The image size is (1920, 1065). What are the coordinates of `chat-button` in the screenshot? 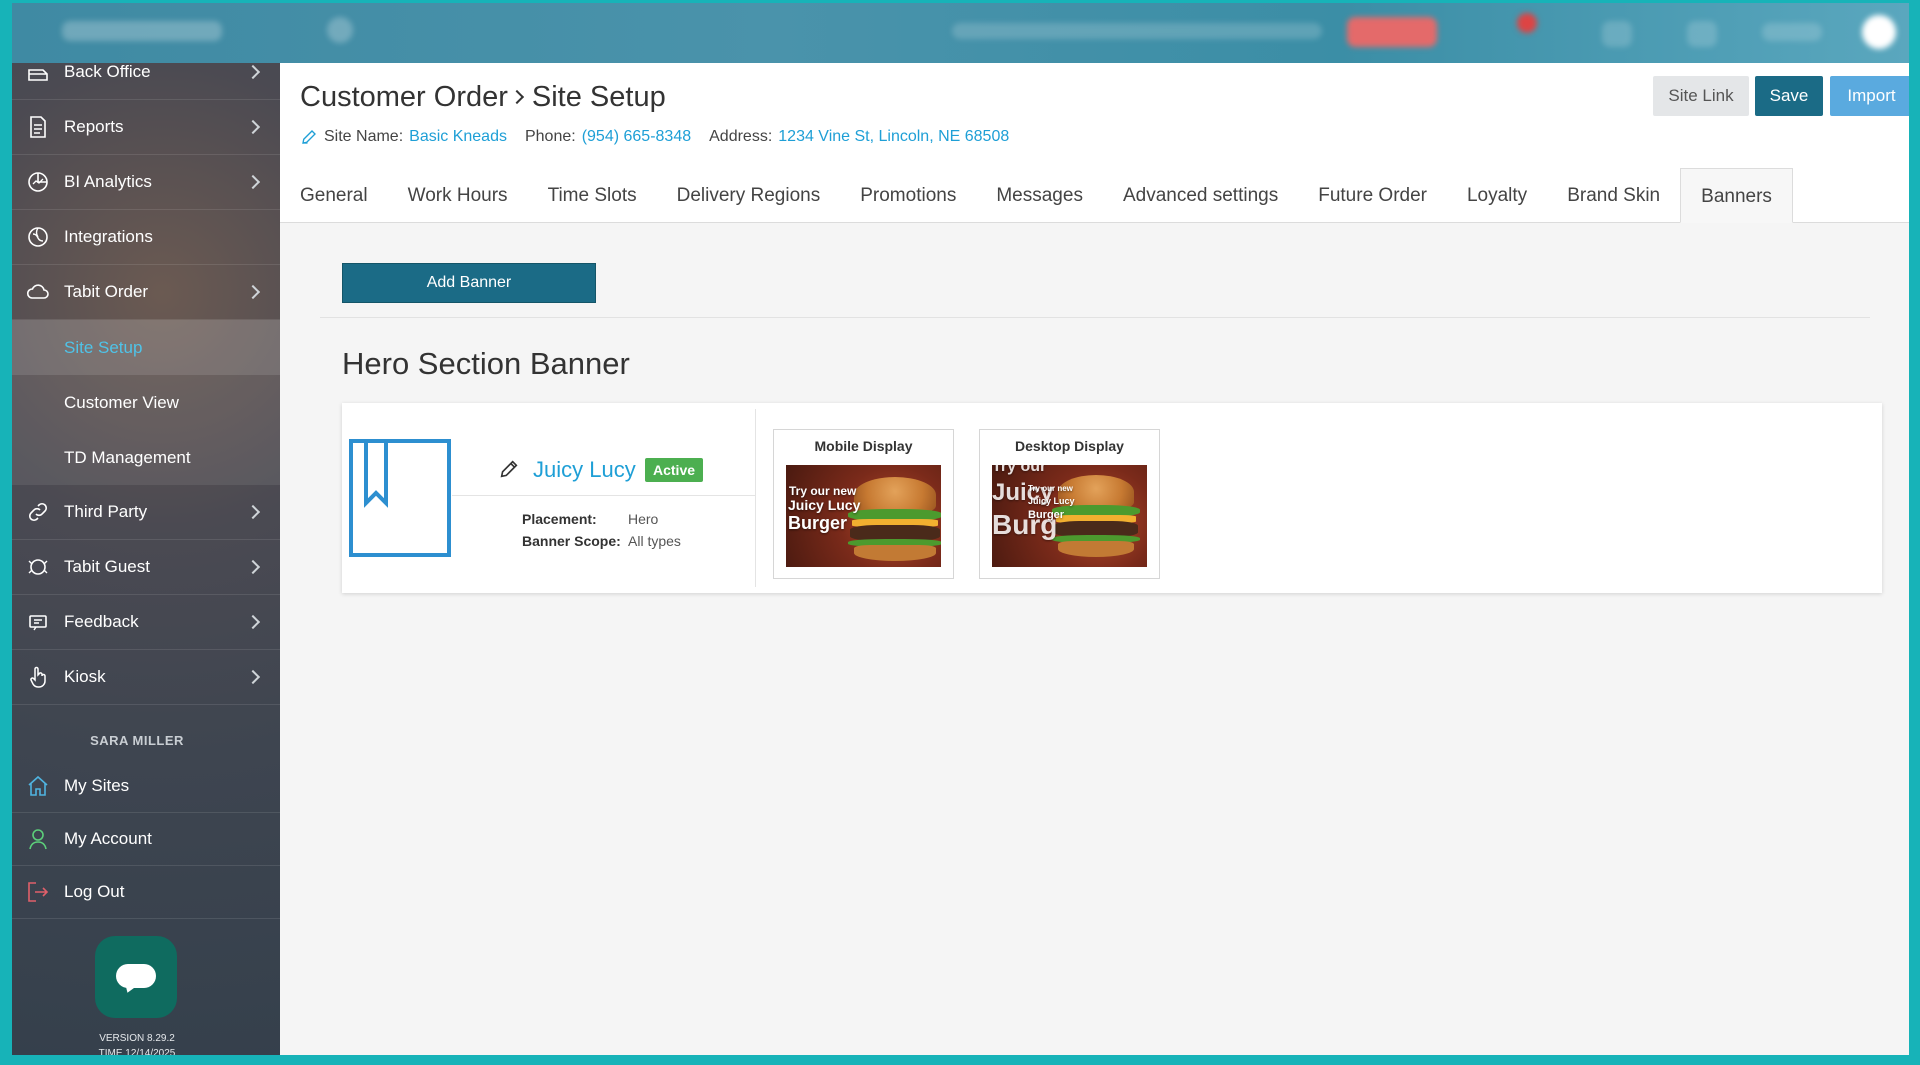 It's located at (136, 977).